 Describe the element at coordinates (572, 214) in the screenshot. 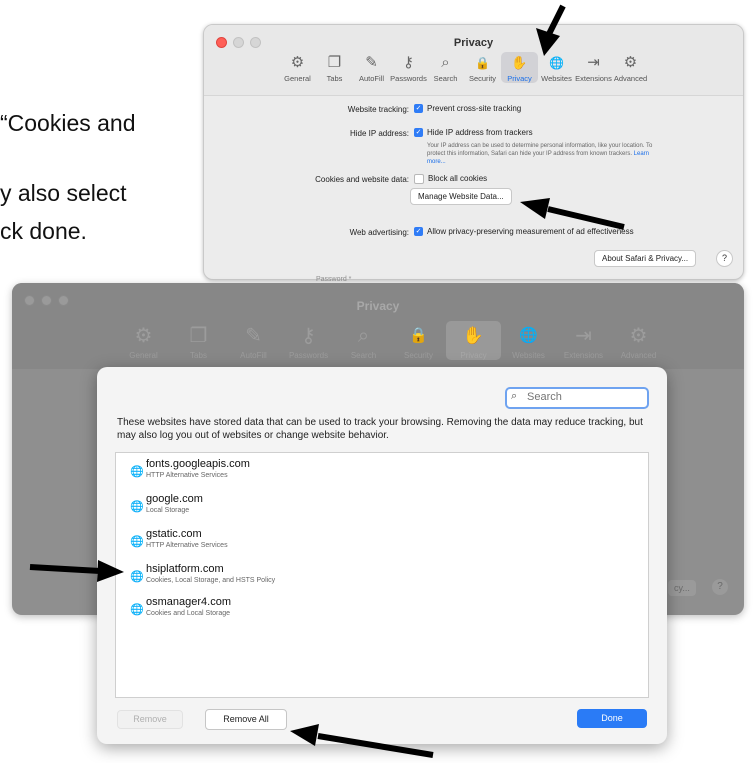

I see `arrow-to-manage-button` at that location.